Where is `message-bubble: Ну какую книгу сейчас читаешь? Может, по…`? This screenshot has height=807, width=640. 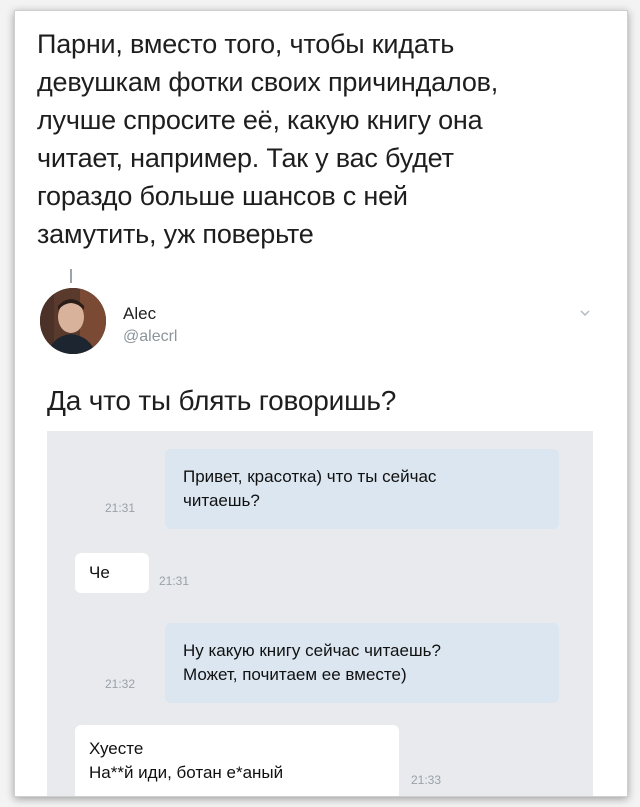
message-bubble: Ну какую книгу сейчас читаешь? Может, по… is located at coordinates (362, 663).